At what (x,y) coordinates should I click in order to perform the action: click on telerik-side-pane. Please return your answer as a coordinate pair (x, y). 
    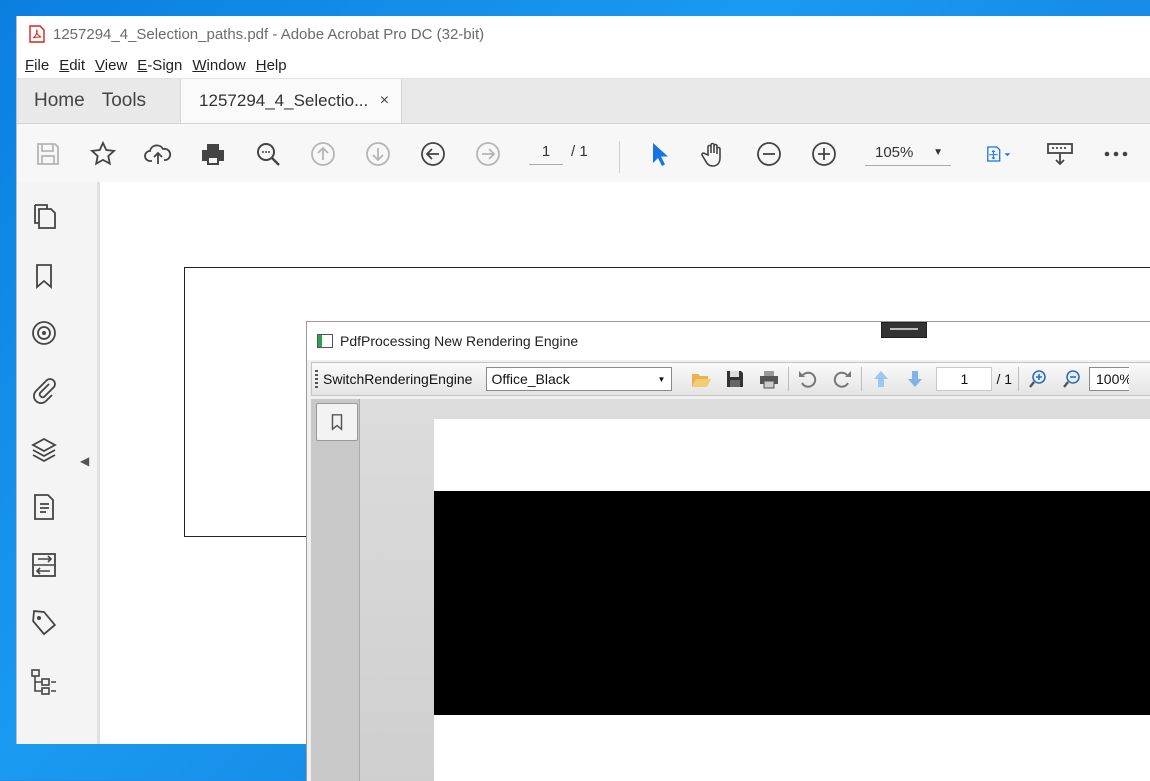
    Looking at the image, I should click on (335, 590).